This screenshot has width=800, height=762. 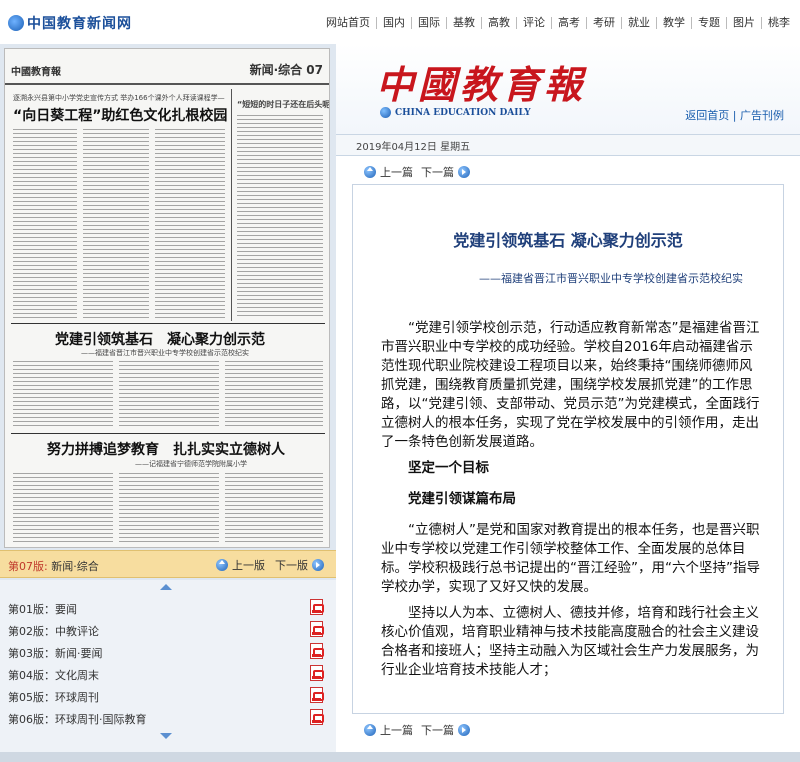 What do you see at coordinates (168, 630) in the screenshot?
I see `page-list-item: 第02版：中教评论` at bounding box center [168, 630].